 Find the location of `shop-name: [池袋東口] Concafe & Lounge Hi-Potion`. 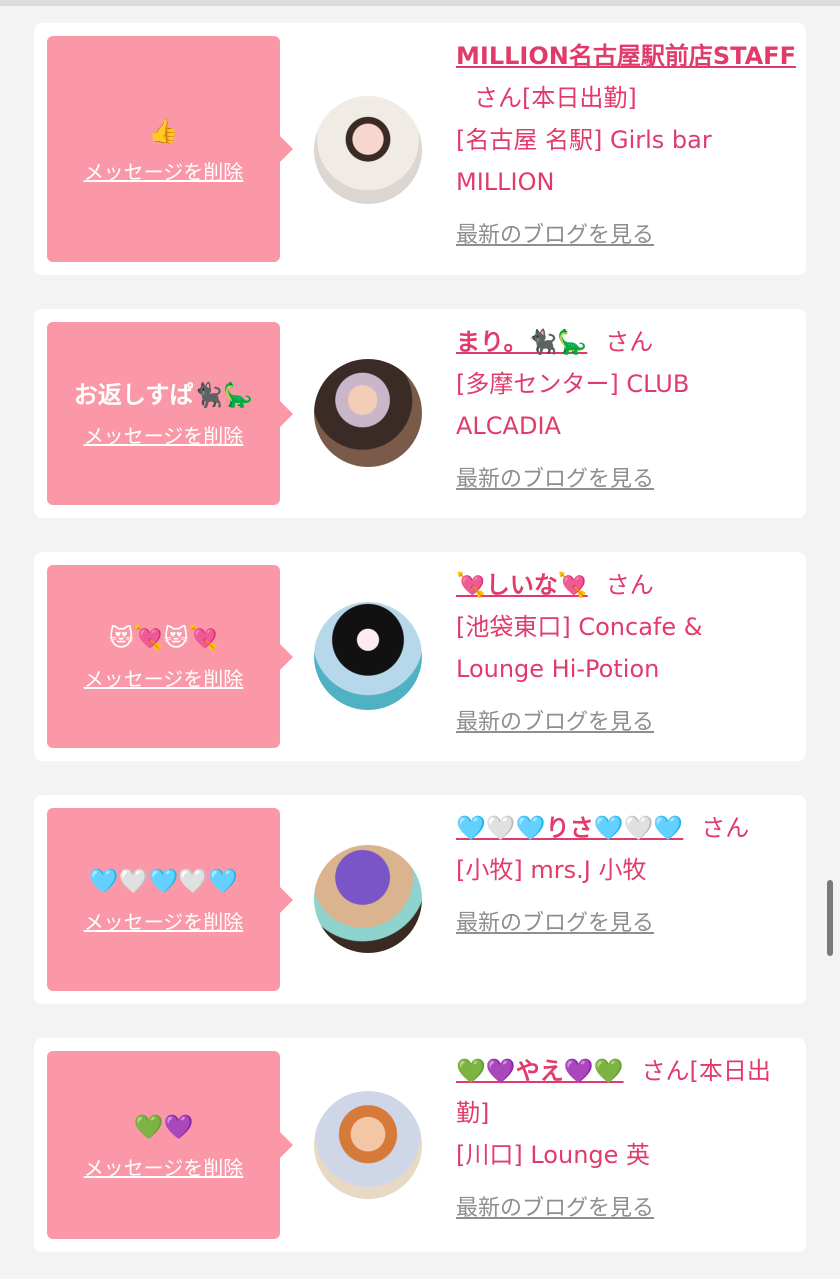

shop-name: [池袋東口] Concafe & Lounge Hi-Potion is located at coordinates (579, 648).